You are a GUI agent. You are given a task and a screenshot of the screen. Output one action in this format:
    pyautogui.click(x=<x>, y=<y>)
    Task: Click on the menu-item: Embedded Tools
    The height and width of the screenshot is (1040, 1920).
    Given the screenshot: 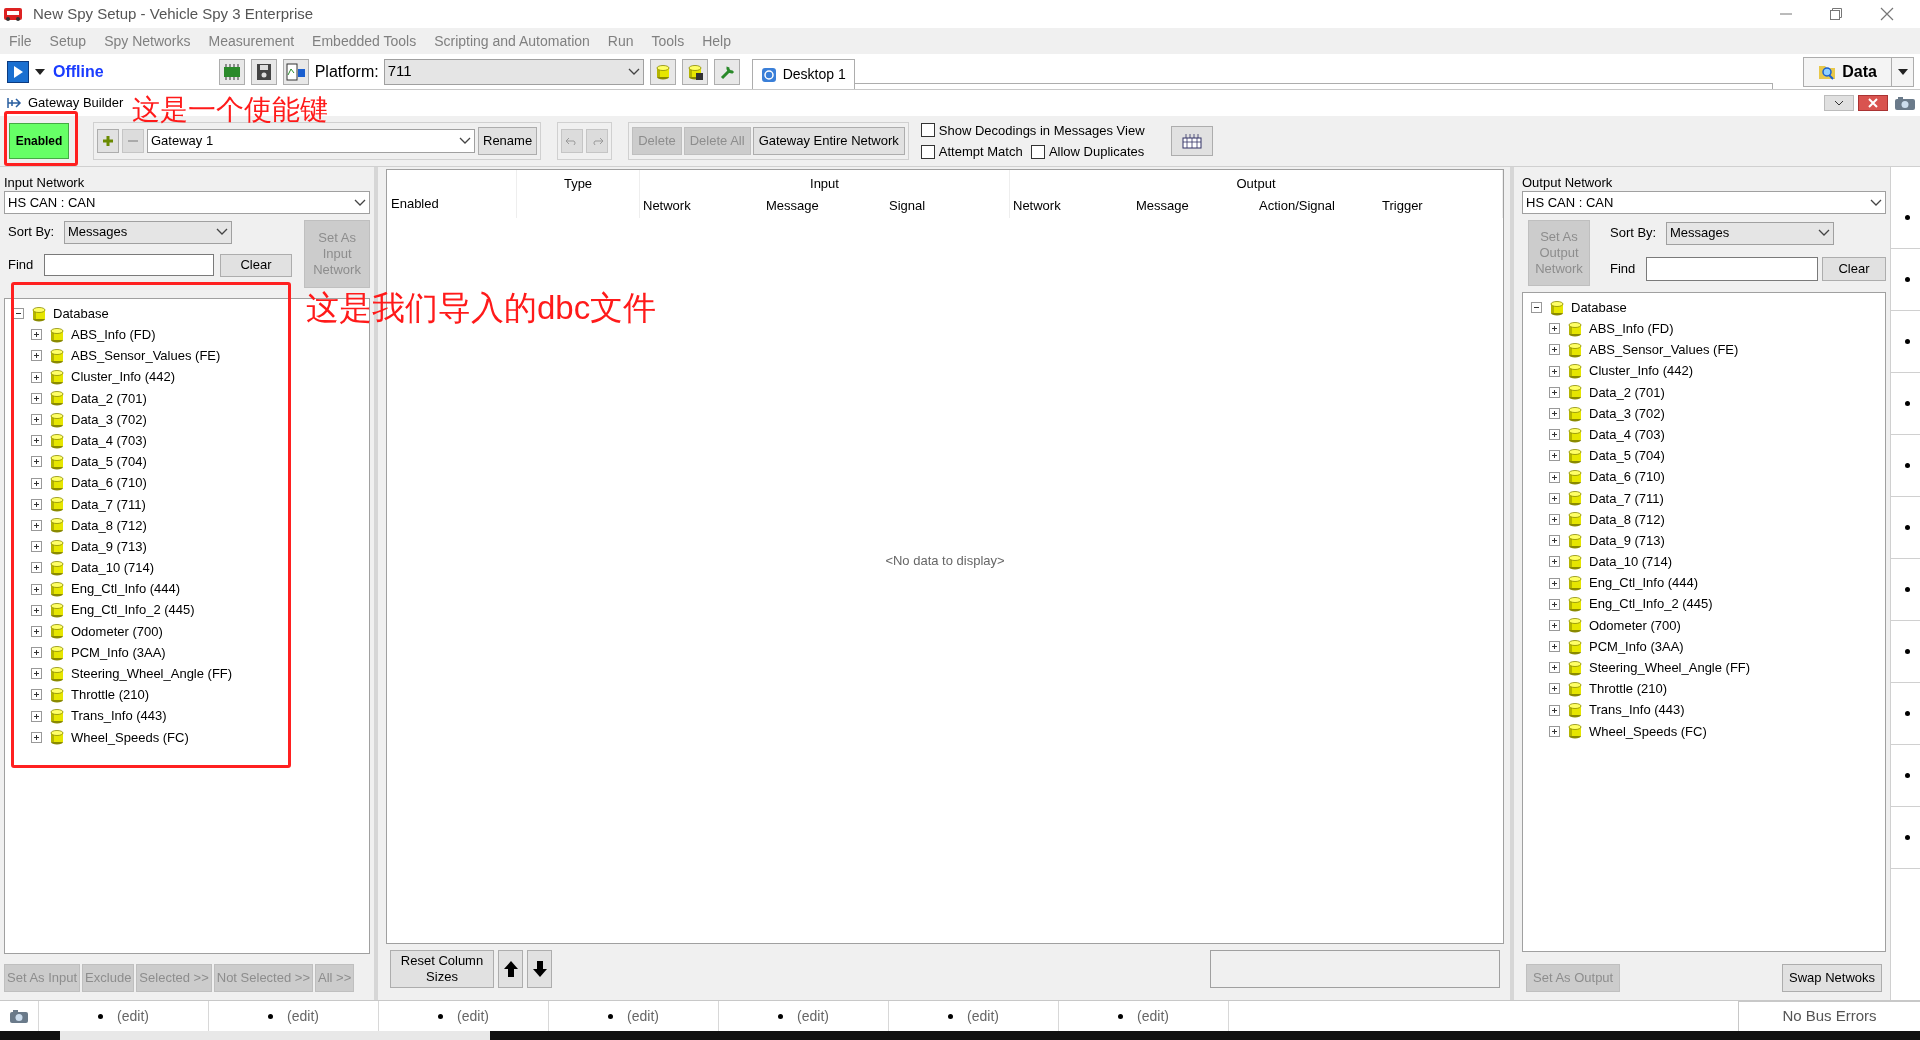 What is the action you would take?
    pyautogui.click(x=364, y=41)
    